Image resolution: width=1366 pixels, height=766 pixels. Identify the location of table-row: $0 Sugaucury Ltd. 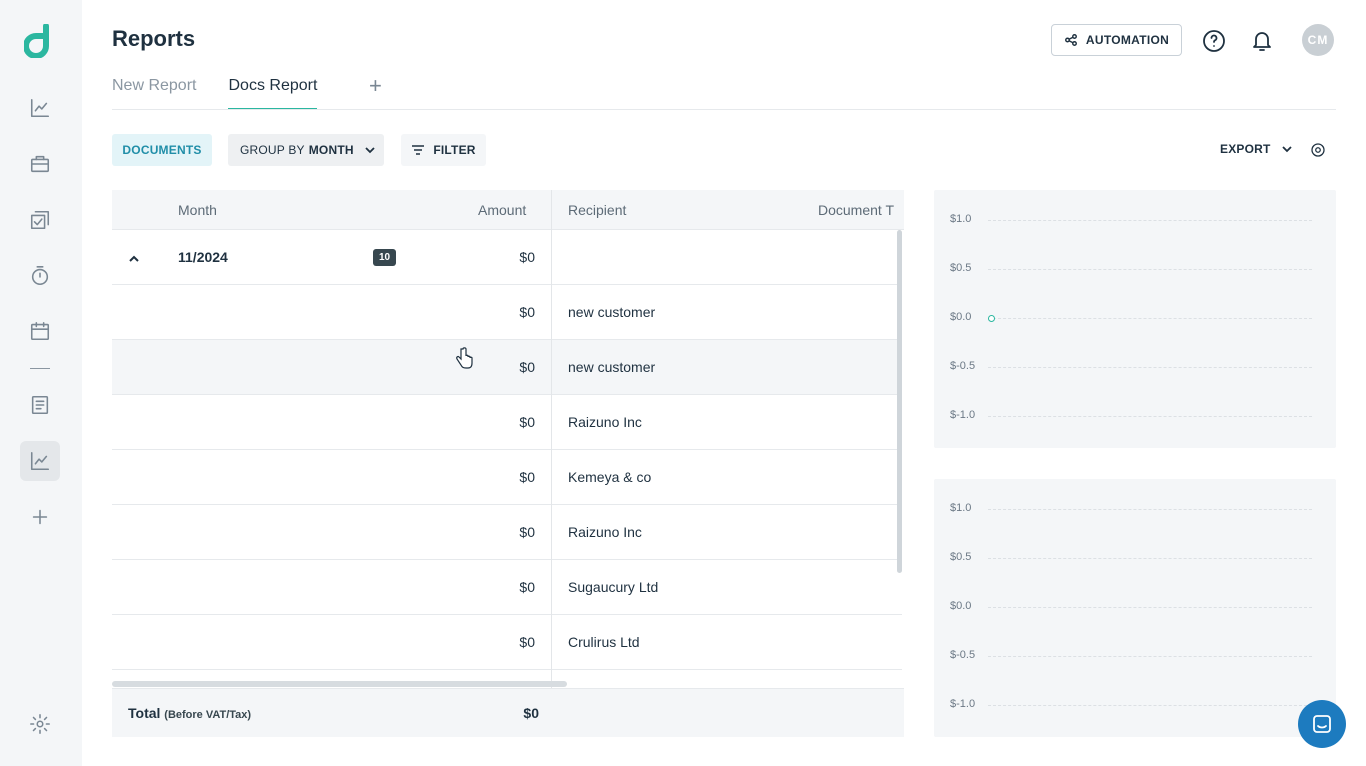
(507, 587).